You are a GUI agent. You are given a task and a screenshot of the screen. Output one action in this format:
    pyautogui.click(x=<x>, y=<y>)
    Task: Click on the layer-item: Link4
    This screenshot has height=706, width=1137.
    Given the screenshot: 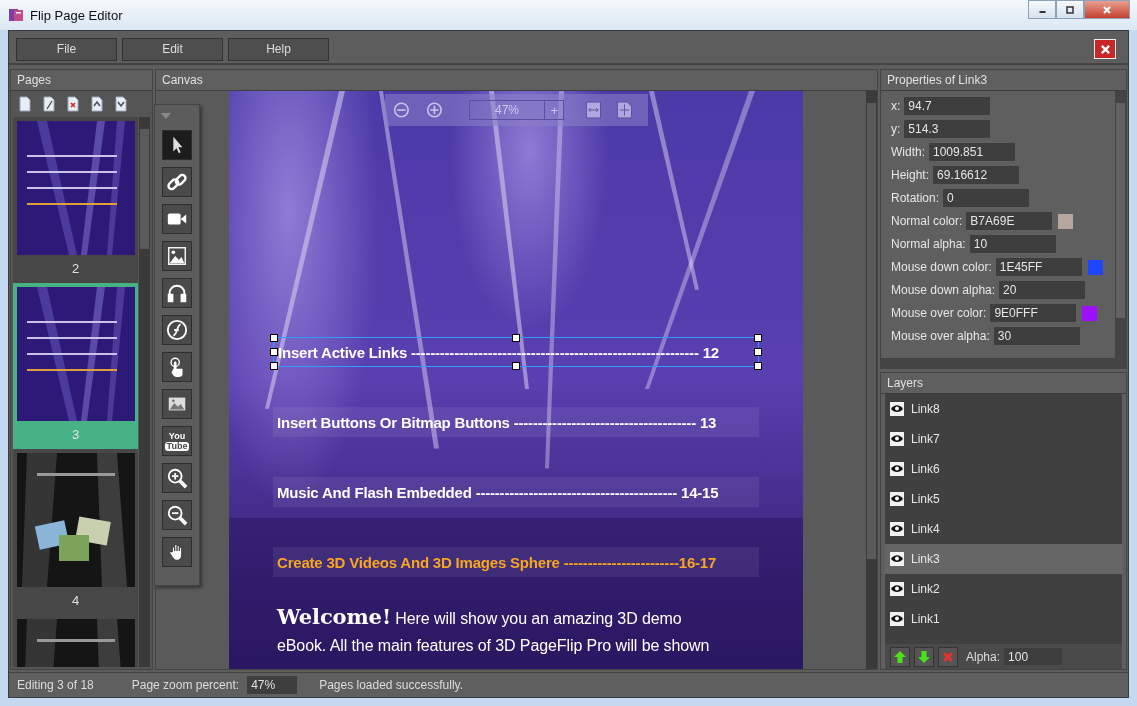 What is the action you would take?
    pyautogui.click(x=1003, y=529)
    